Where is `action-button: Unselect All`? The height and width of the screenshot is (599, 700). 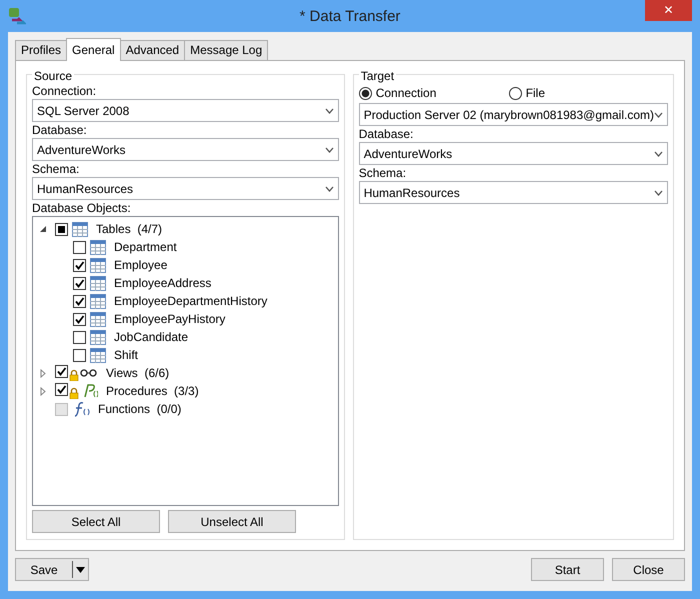
action-button: Unselect All is located at coordinates (232, 521).